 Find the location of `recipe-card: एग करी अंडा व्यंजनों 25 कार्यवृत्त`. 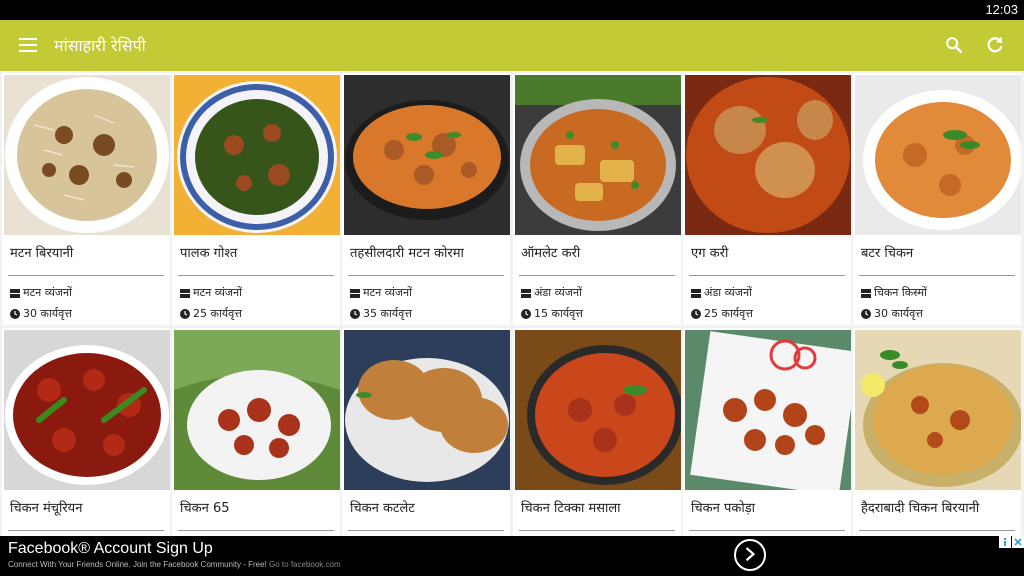

recipe-card: एग करी अंडा व्यंजनों 25 कार्यवृत्त is located at coordinates (767, 199).